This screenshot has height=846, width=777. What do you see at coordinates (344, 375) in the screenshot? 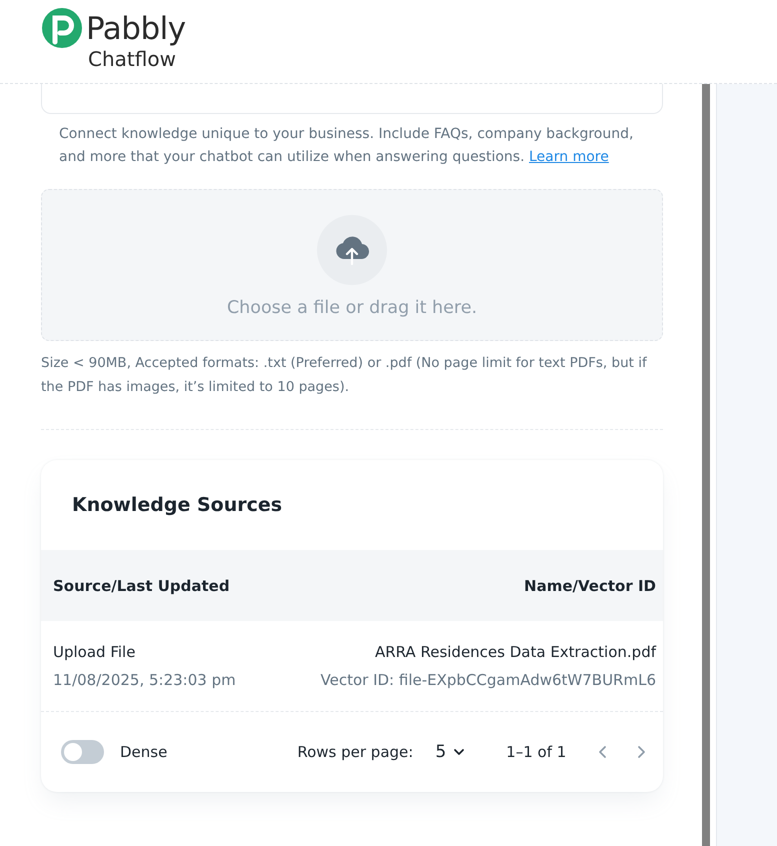
I see `file-requirements-text: Size < 90MB, Accepted formats: .txt (Preferred) or .pdf (No page limit for text PDFs, but if the PDF has images, it’s limited to 10 pages).` at bounding box center [344, 375].